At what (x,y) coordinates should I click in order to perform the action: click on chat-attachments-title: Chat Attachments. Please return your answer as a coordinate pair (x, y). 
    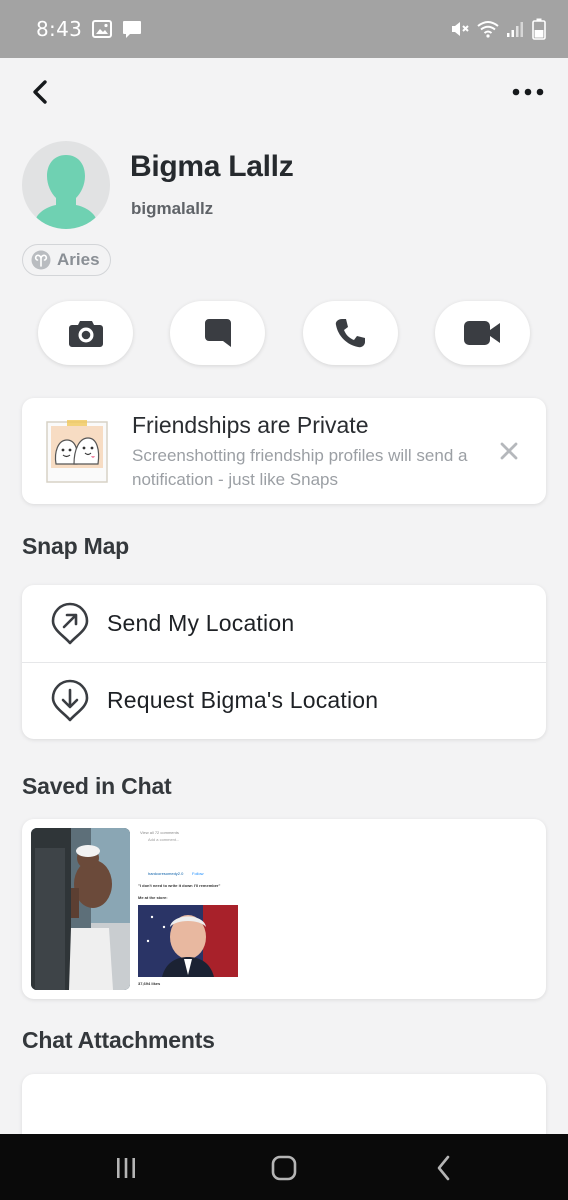
    Looking at the image, I should click on (118, 1040).